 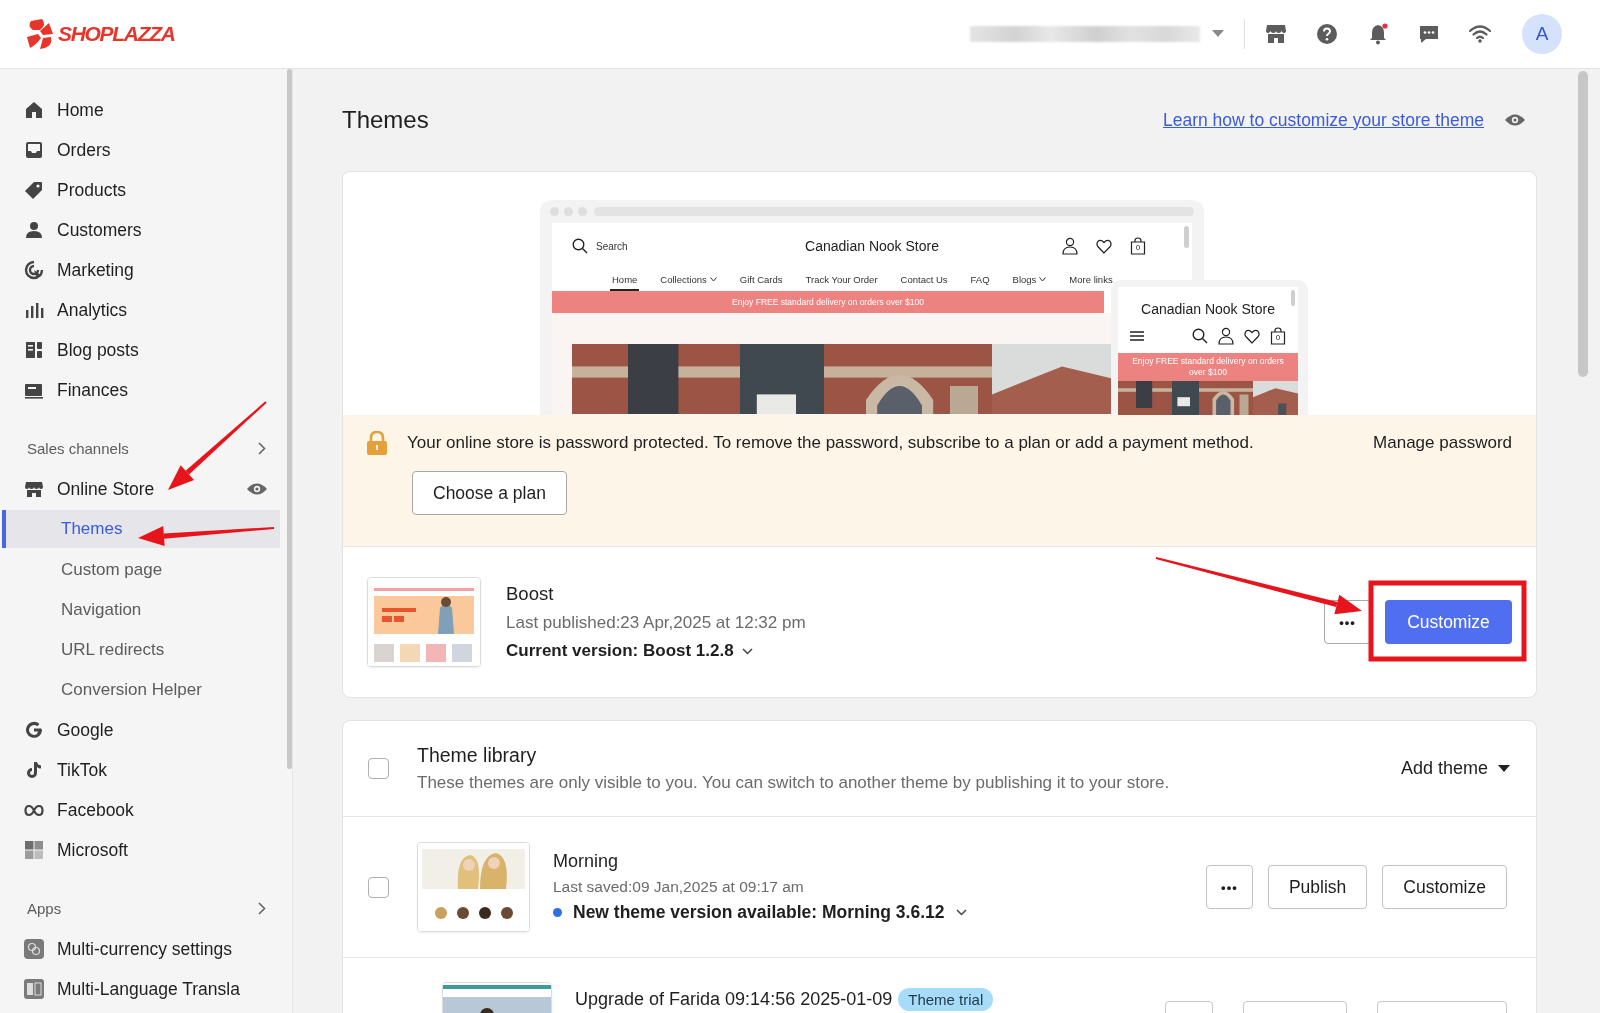 I want to click on nav-label: Blog posts, so click(x=98, y=350).